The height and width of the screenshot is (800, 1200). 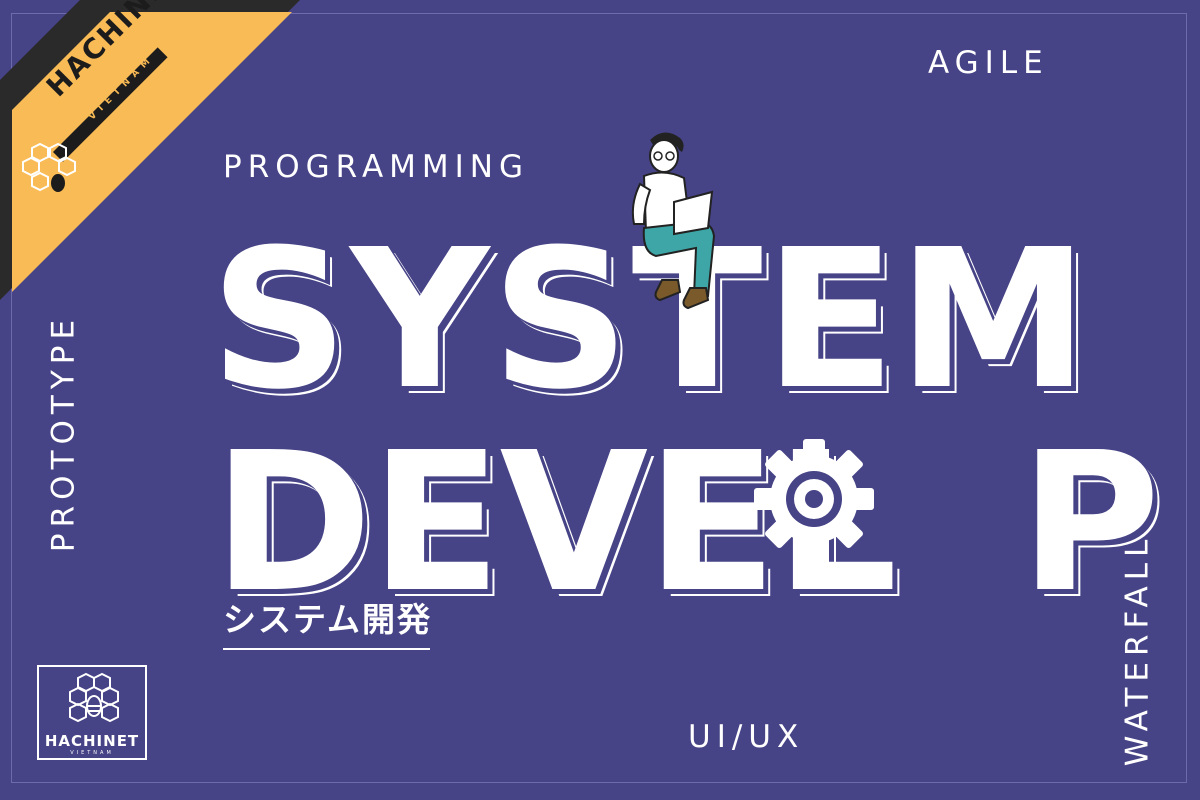 What do you see at coordinates (814, 499) in the screenshot?
I see `gear-icon` at bounding box center [814, 499].